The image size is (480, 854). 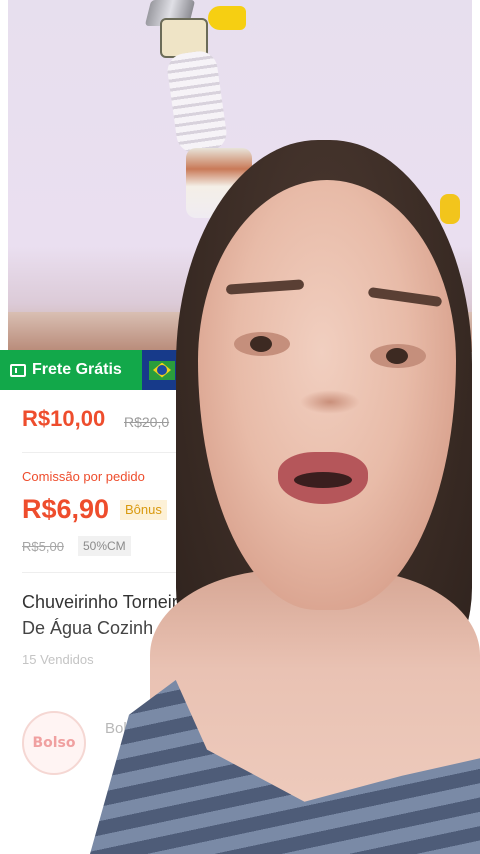 I want to click on bonus-tag: Bônus, so click(x=143, y=510).